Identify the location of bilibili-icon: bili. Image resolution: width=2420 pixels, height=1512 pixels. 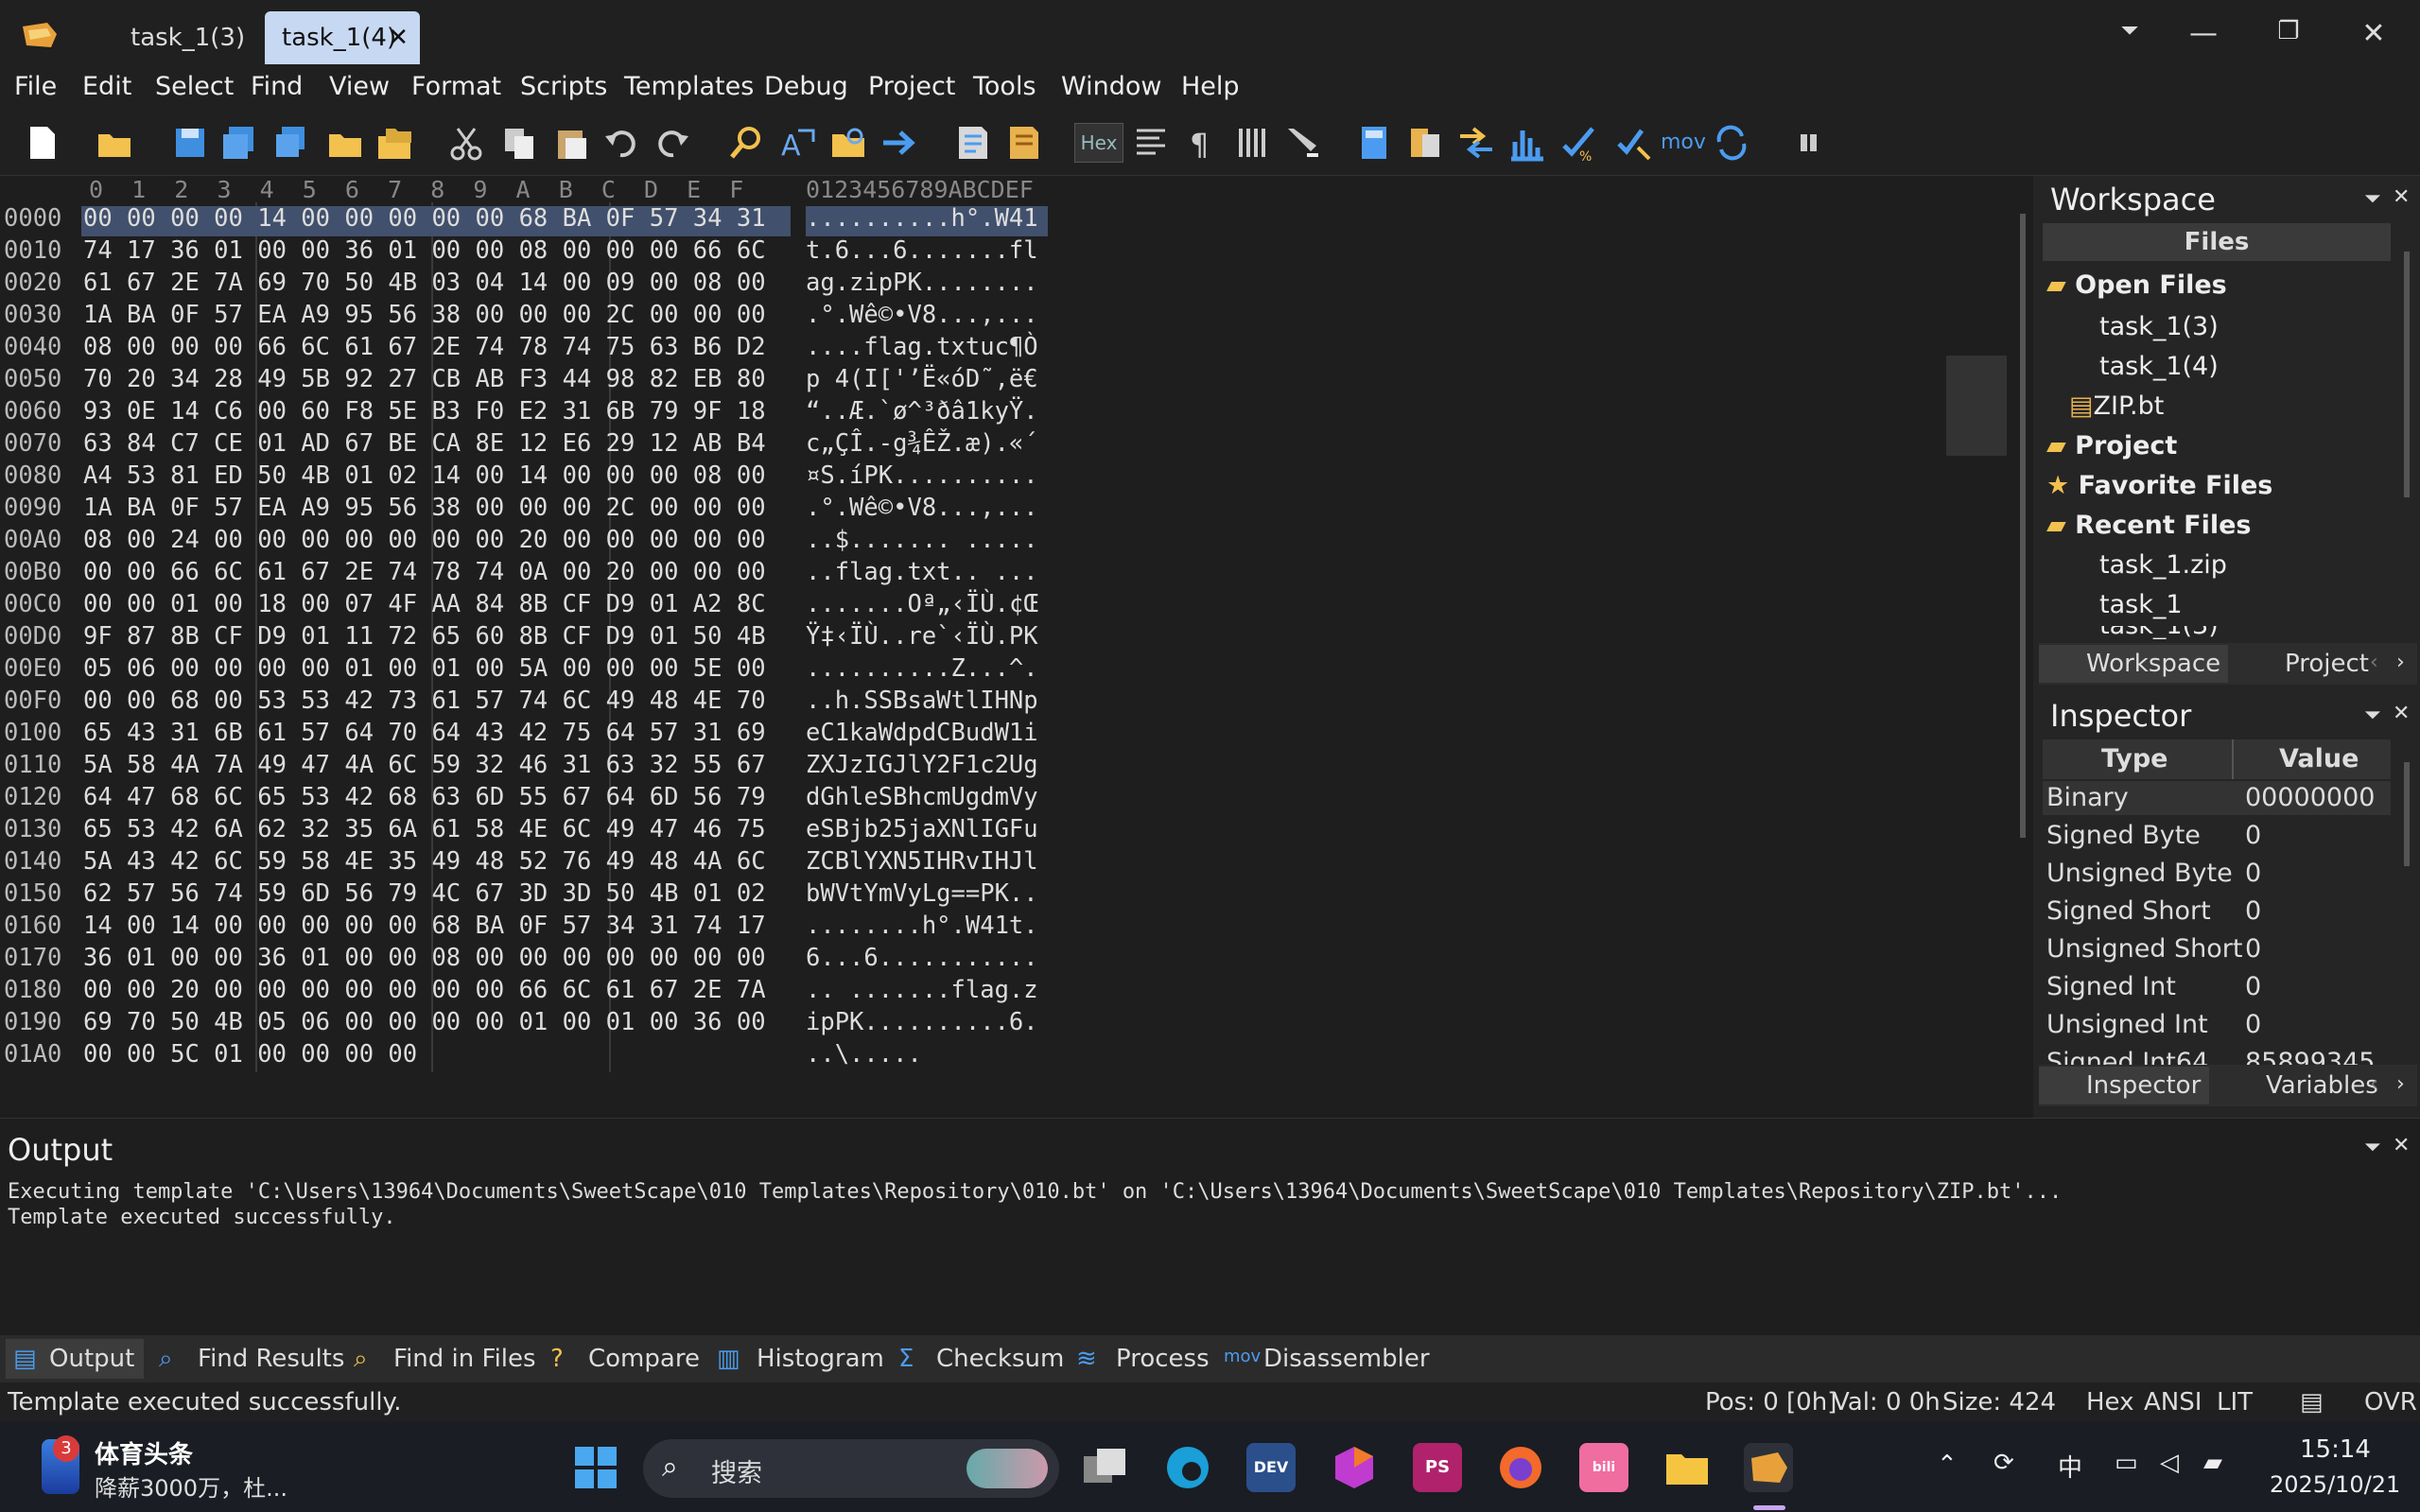
(1604, 1467).